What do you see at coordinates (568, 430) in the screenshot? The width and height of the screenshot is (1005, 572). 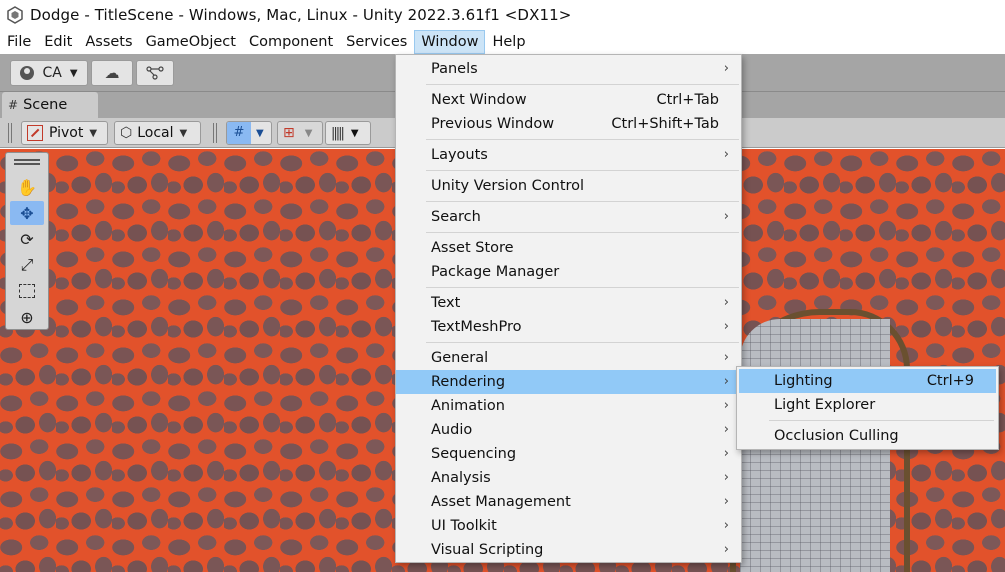 I see `menu-item-audio: Audio ›` at bounding box center [568, 430].